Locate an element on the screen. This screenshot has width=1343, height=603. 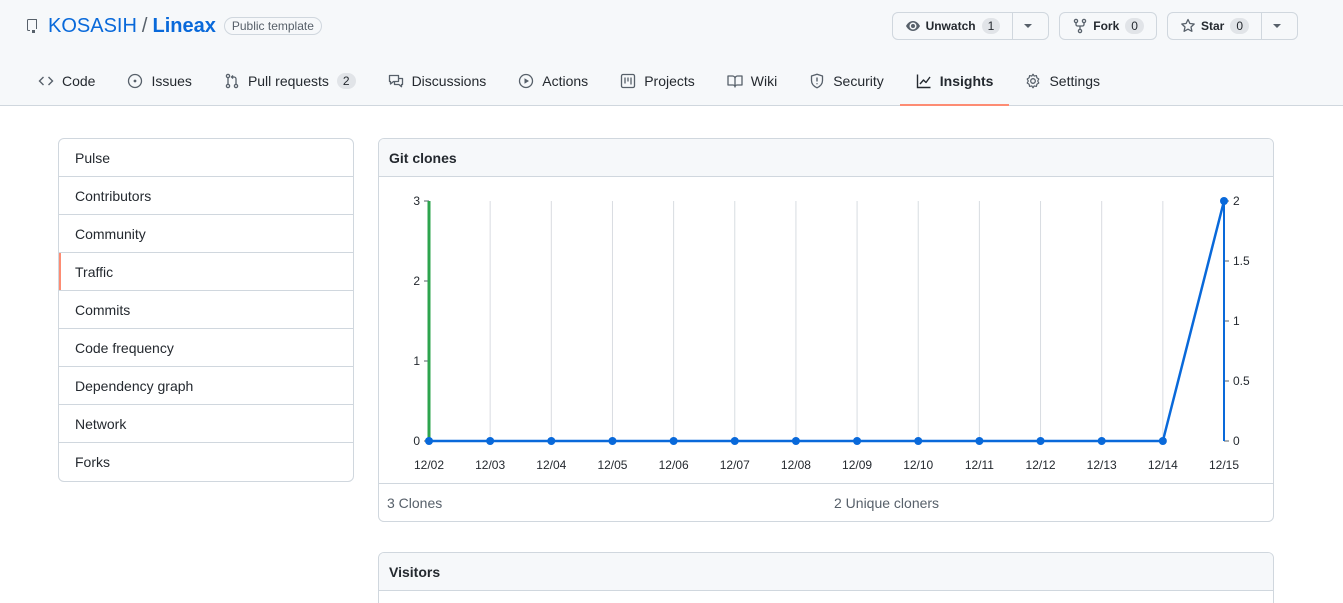
book-icon is located at coordinates (735, 81).